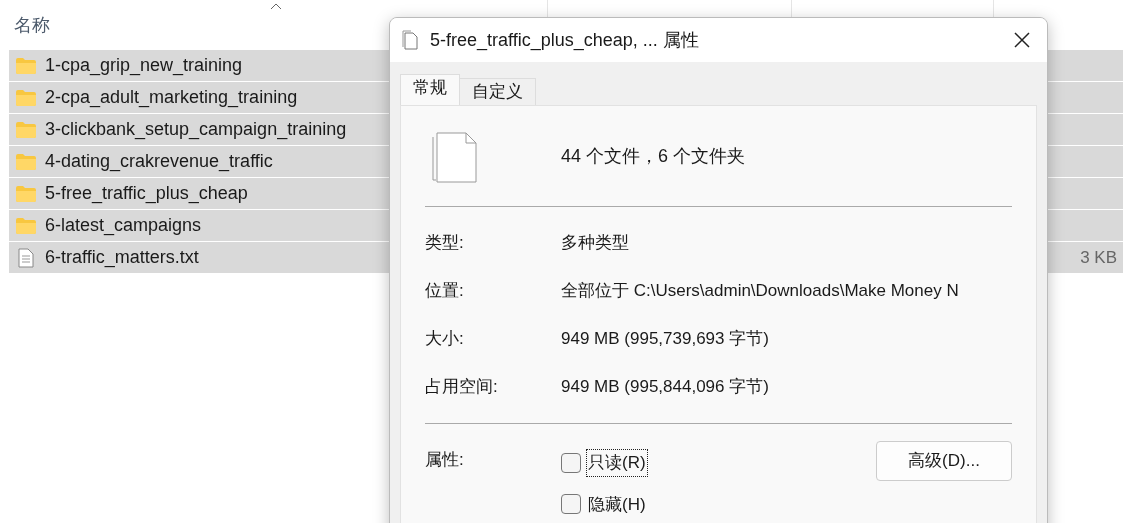 The width and height of the screenshot is (1123, 523). What do you see at coordinates (564, 40) in the screenshot?
I see `window-title: 5-free_traffic_plus_cheap, ... 属性` at bounding box center [564, 40].